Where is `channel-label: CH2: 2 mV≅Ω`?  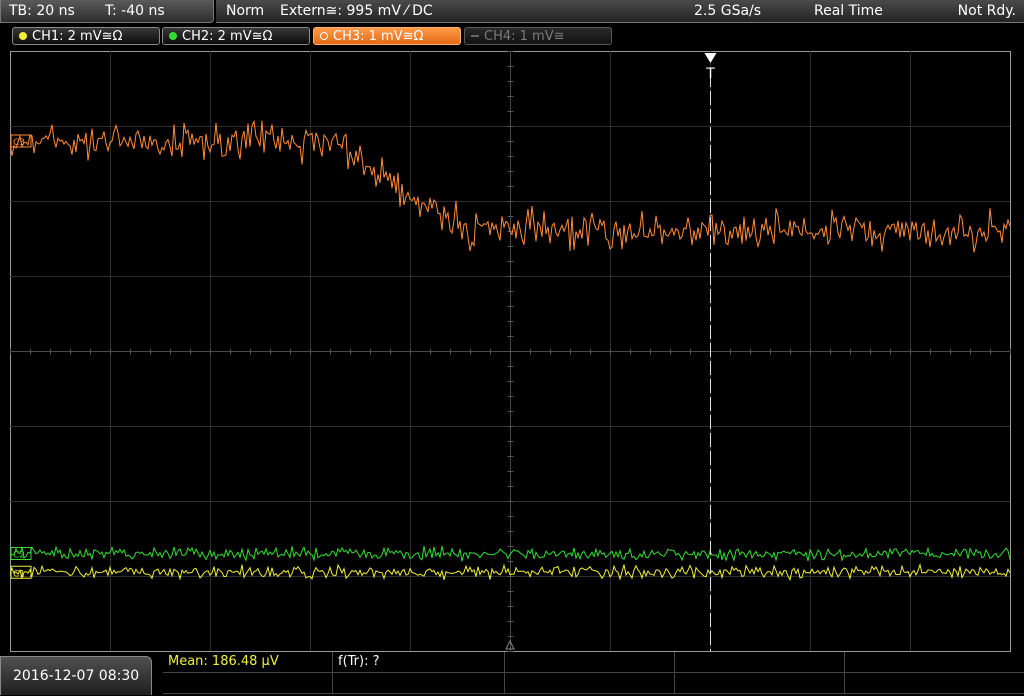 channel-label: CH2: 2 mV≅Ω is located at coordinates (227, 36).